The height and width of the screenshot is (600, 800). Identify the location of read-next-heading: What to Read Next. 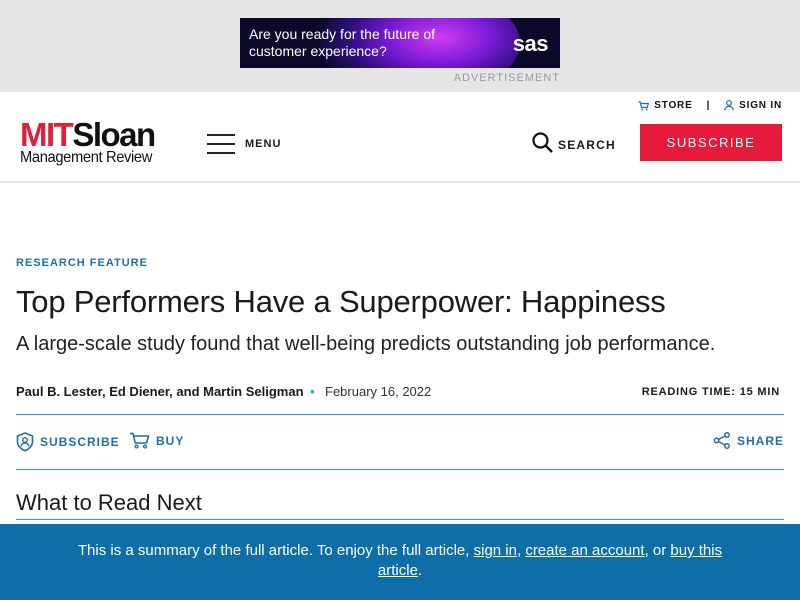
(109, 502).